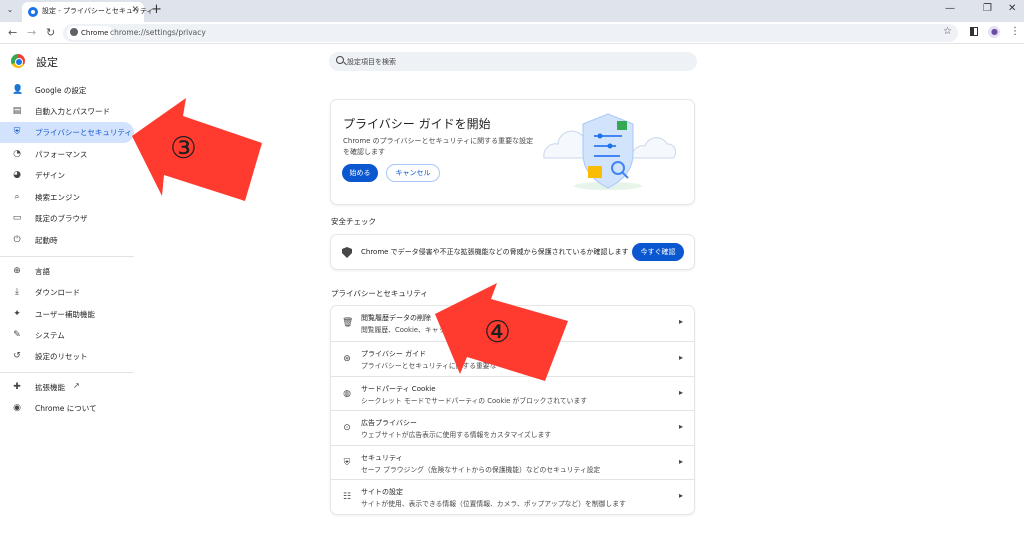 This screenshot has width=1024, height=538. I want to click on annotation-label-3: ③, so click(183, 148).